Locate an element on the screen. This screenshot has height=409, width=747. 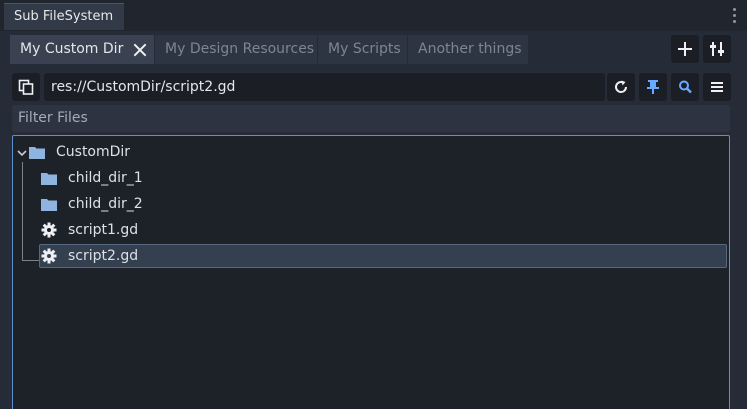
copy-path-button is located at coordinates (26, 87).